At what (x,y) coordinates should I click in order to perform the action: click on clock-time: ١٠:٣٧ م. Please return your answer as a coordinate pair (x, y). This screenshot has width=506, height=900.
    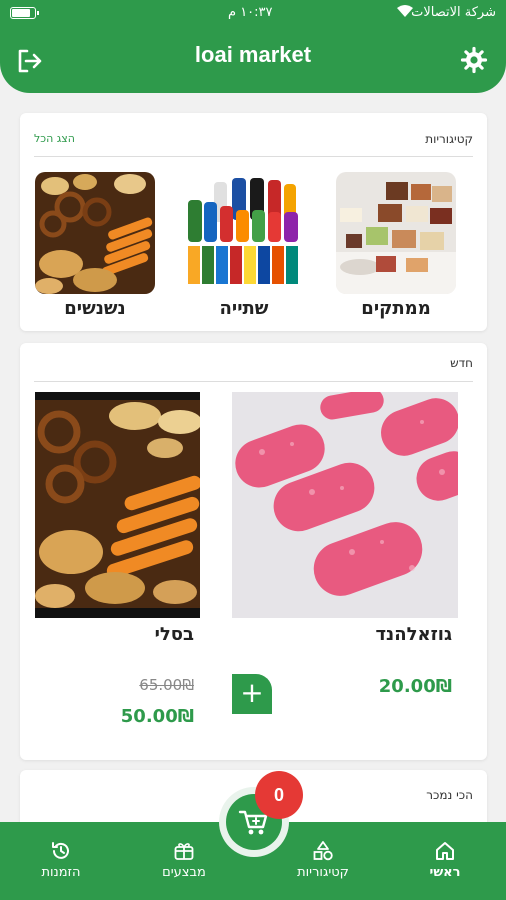
    Looking at the image, I should click on (250, 12).